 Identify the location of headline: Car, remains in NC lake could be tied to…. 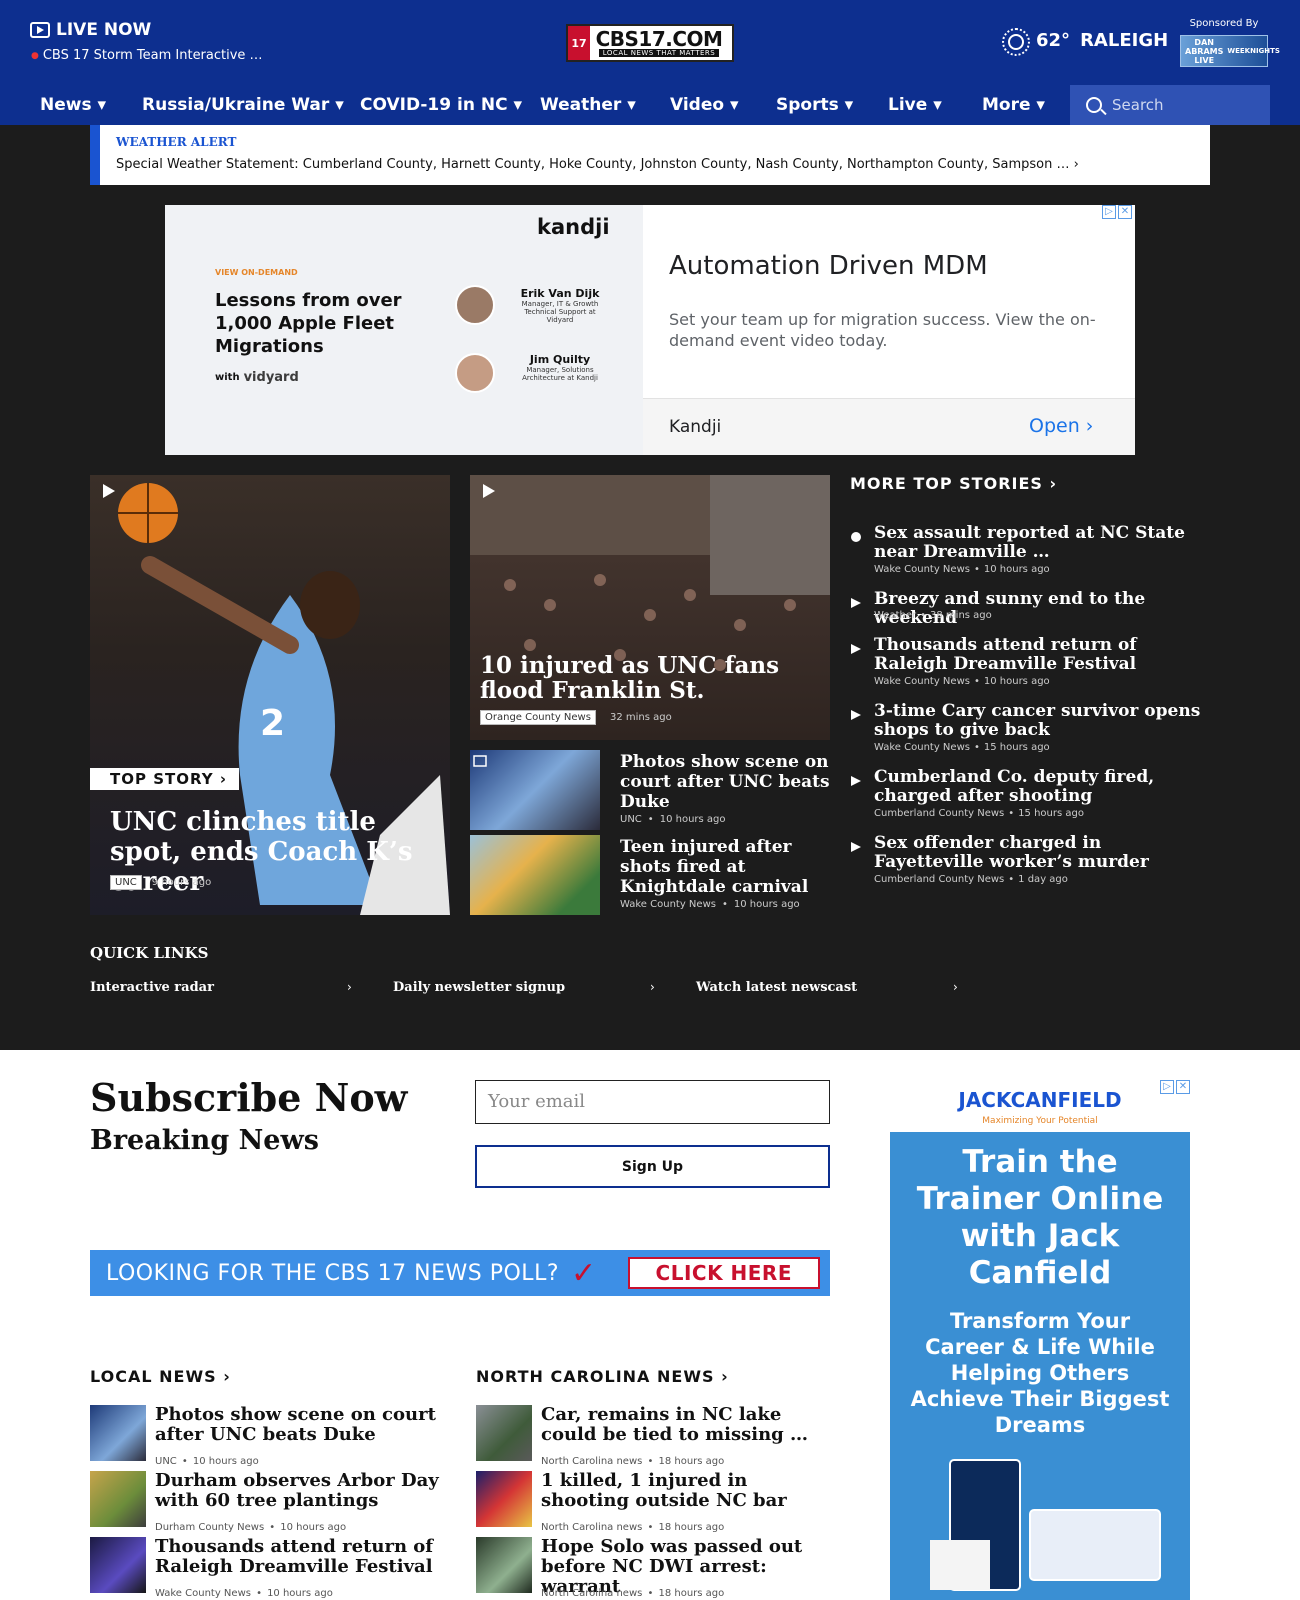
(688, 1425).